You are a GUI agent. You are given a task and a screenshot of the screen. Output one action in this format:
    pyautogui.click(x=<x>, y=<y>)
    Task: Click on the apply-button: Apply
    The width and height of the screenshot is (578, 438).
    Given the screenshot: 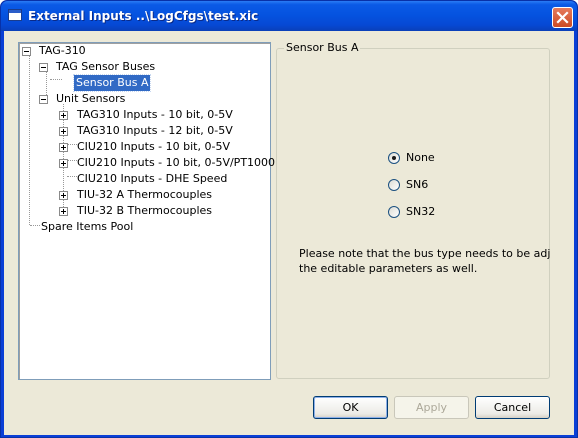 What is the action you would take?
    pyautogui.click(x=431, y=407)
    